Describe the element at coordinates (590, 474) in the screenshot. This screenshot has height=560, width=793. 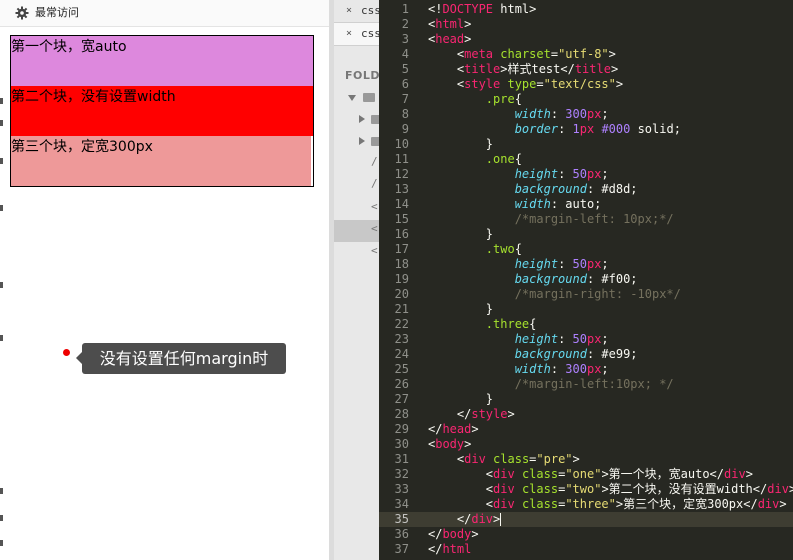
I see `code-text: <div class="one">第一个块，宽auto</div>` at that location.